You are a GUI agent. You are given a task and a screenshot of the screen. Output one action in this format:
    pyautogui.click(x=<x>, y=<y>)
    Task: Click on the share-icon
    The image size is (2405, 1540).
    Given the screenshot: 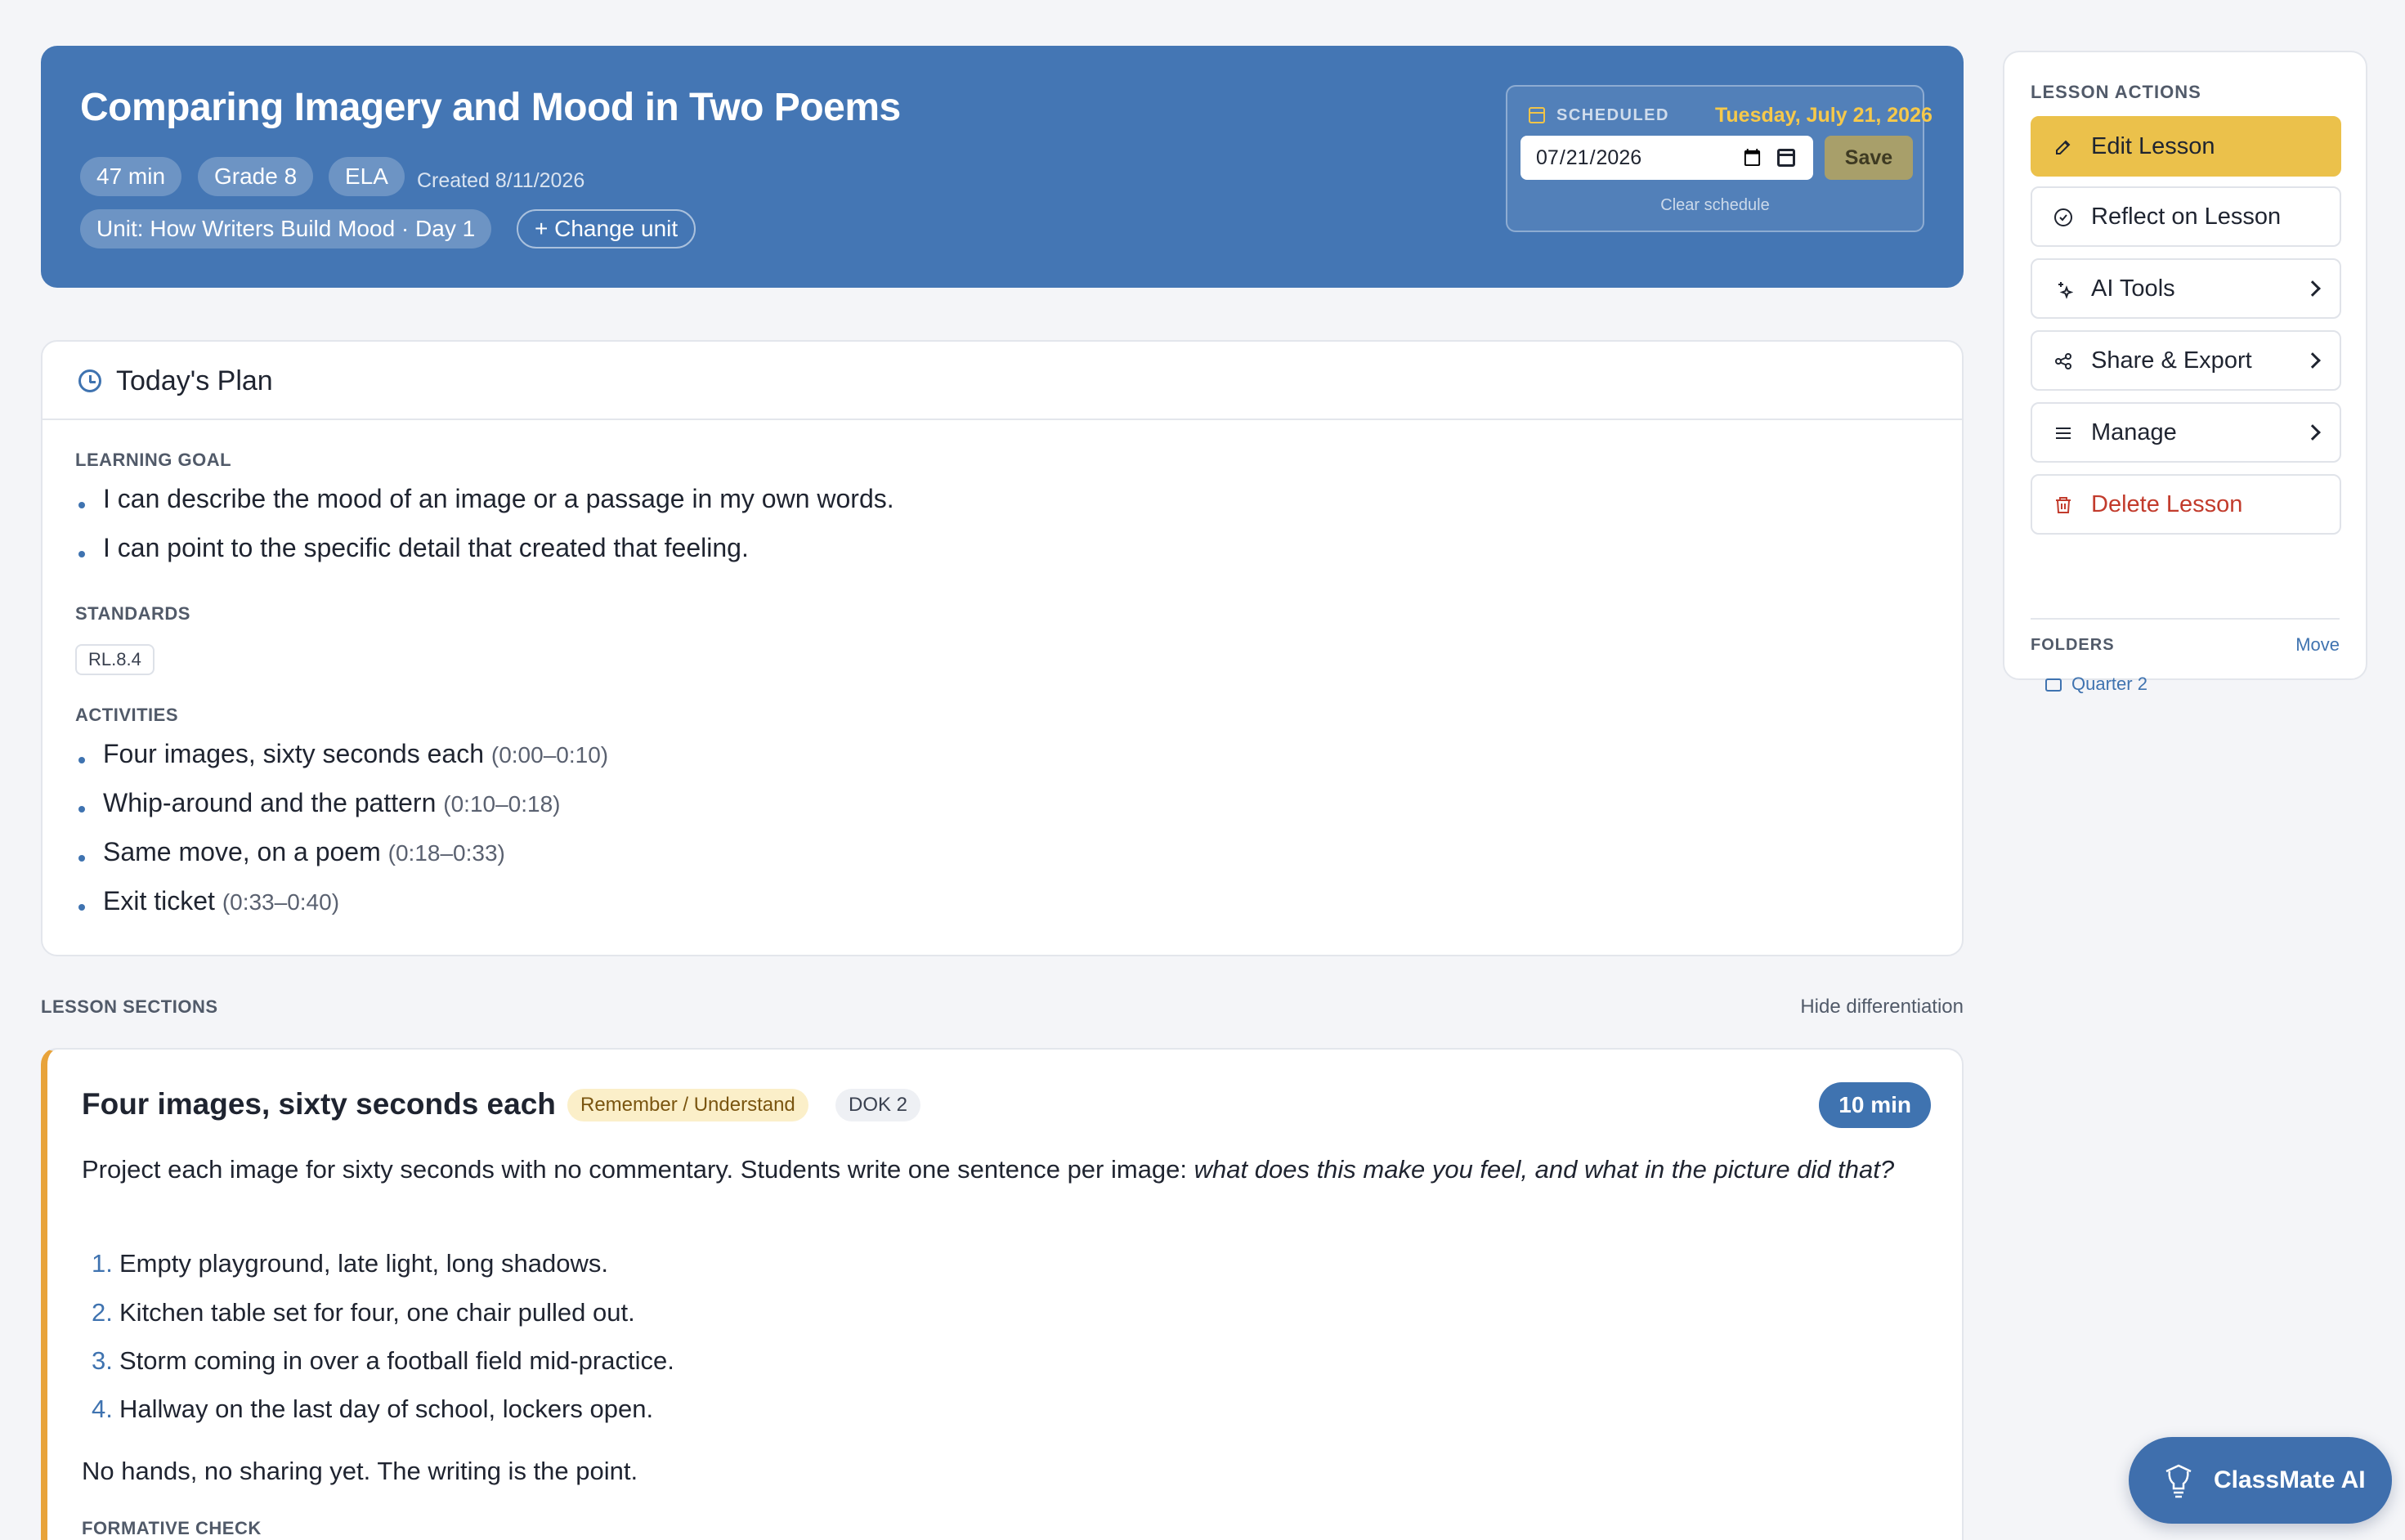 What is the action you would take?
    pyautogui.click(x=2063, y=361)
    